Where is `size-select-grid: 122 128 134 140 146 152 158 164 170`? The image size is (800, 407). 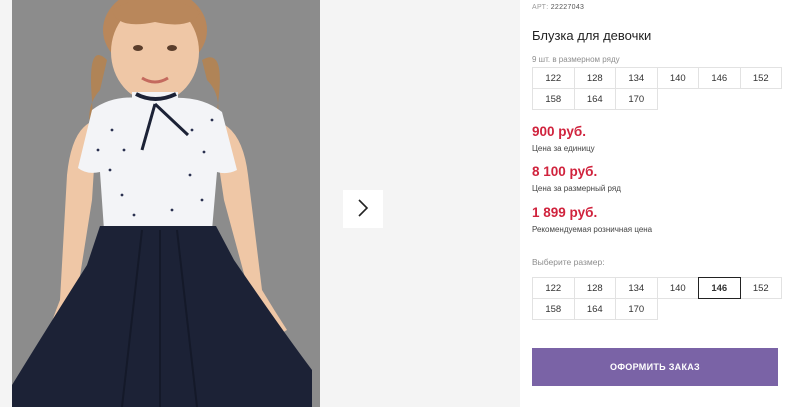 size-select-grid: 122 128 134 140 146 152 158 164 170 is located at coordinates (657, 298).